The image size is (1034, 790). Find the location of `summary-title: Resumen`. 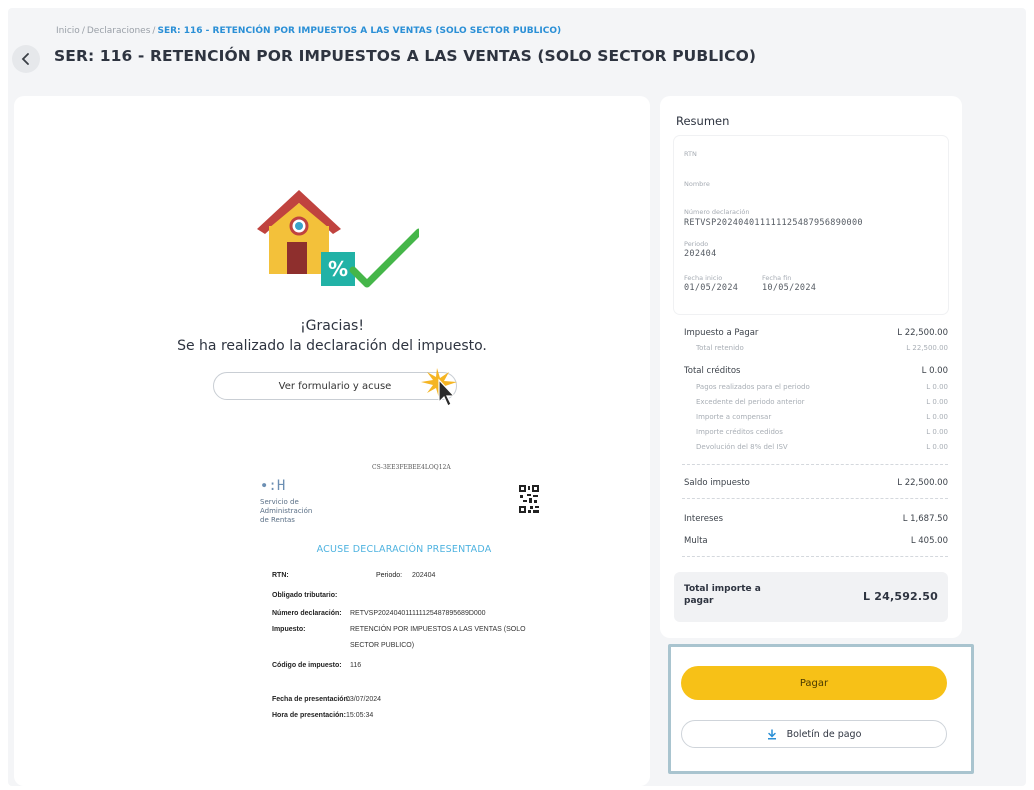

summary-title: Resumen is located at coordinates (703, 121).